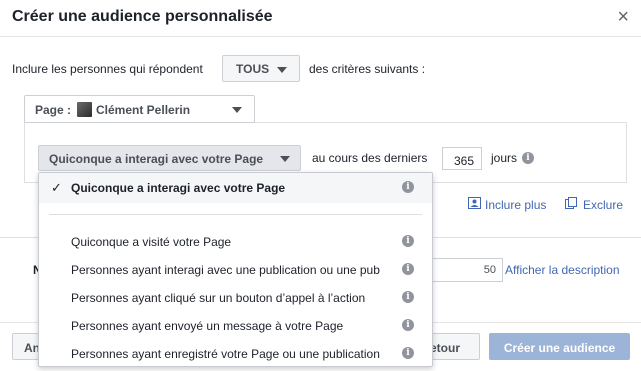  I want to click on dialog-header: Créer une audience personnalisée ×, so click(320, 18).